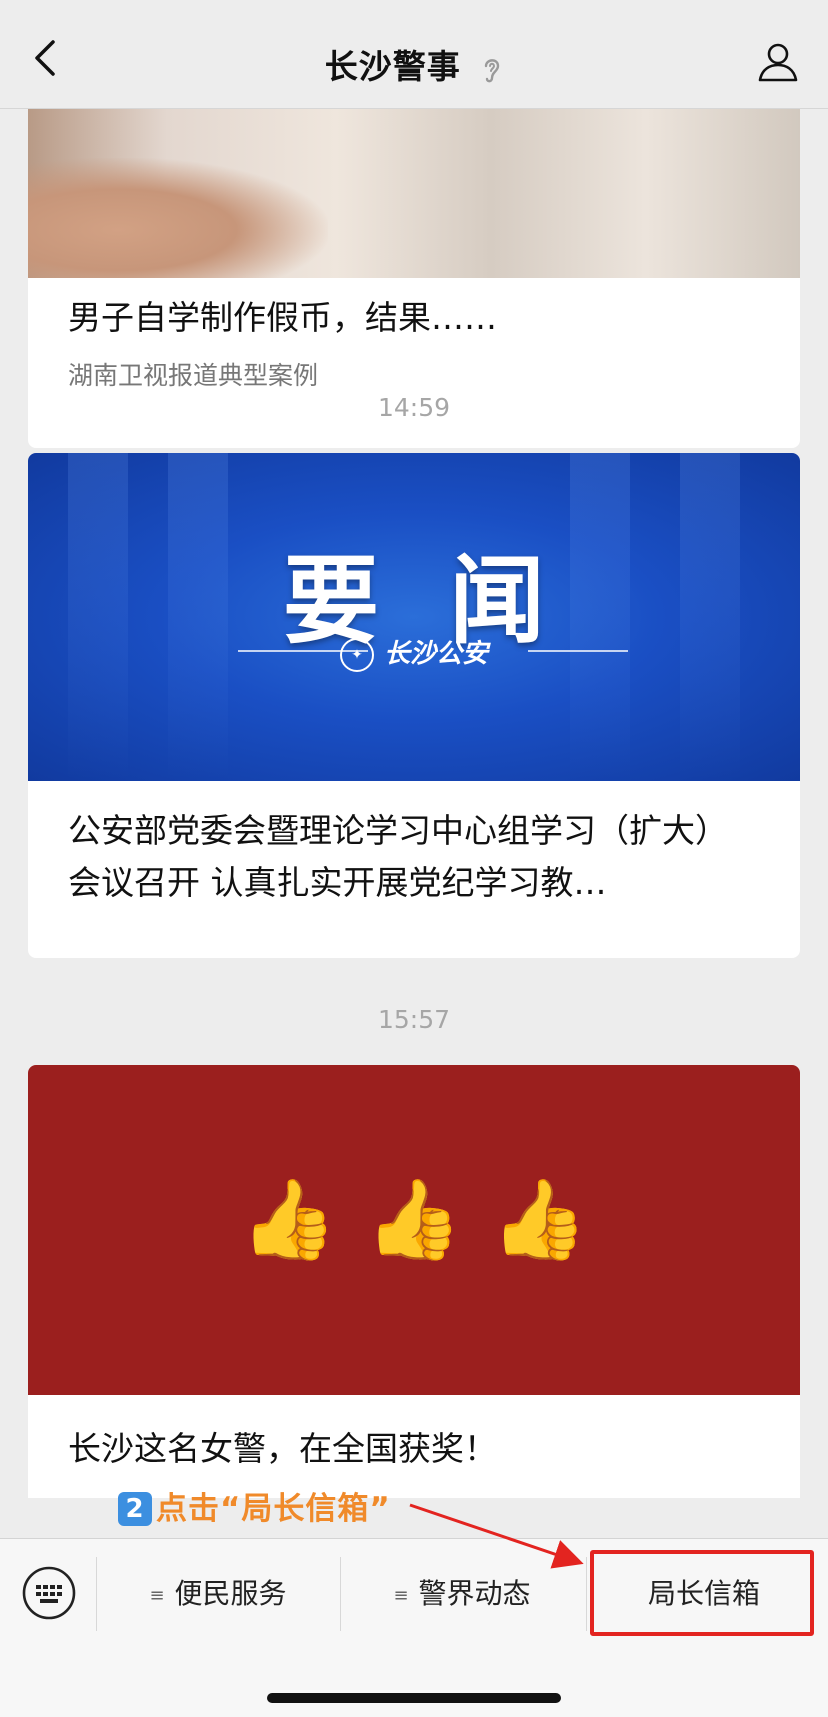 Image resolution: width=828 pixels, height=1717 pixels. What do you see at coordinates (135, 1509) in the screenshot?
I see `step-number-badge: 2` at bounding box center [135, 1509].